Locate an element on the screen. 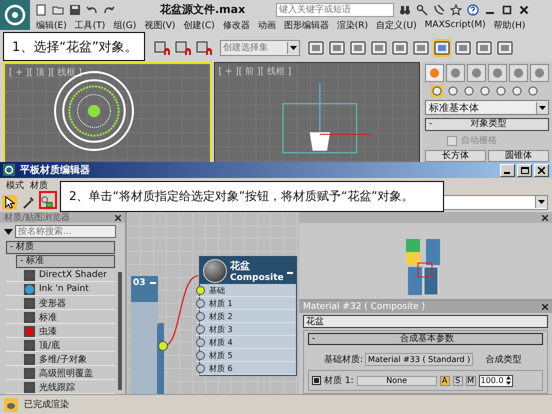 The width and height of the screenshot is (552, 414). spinner-arrows-icon is located at coordinates (508, 380).